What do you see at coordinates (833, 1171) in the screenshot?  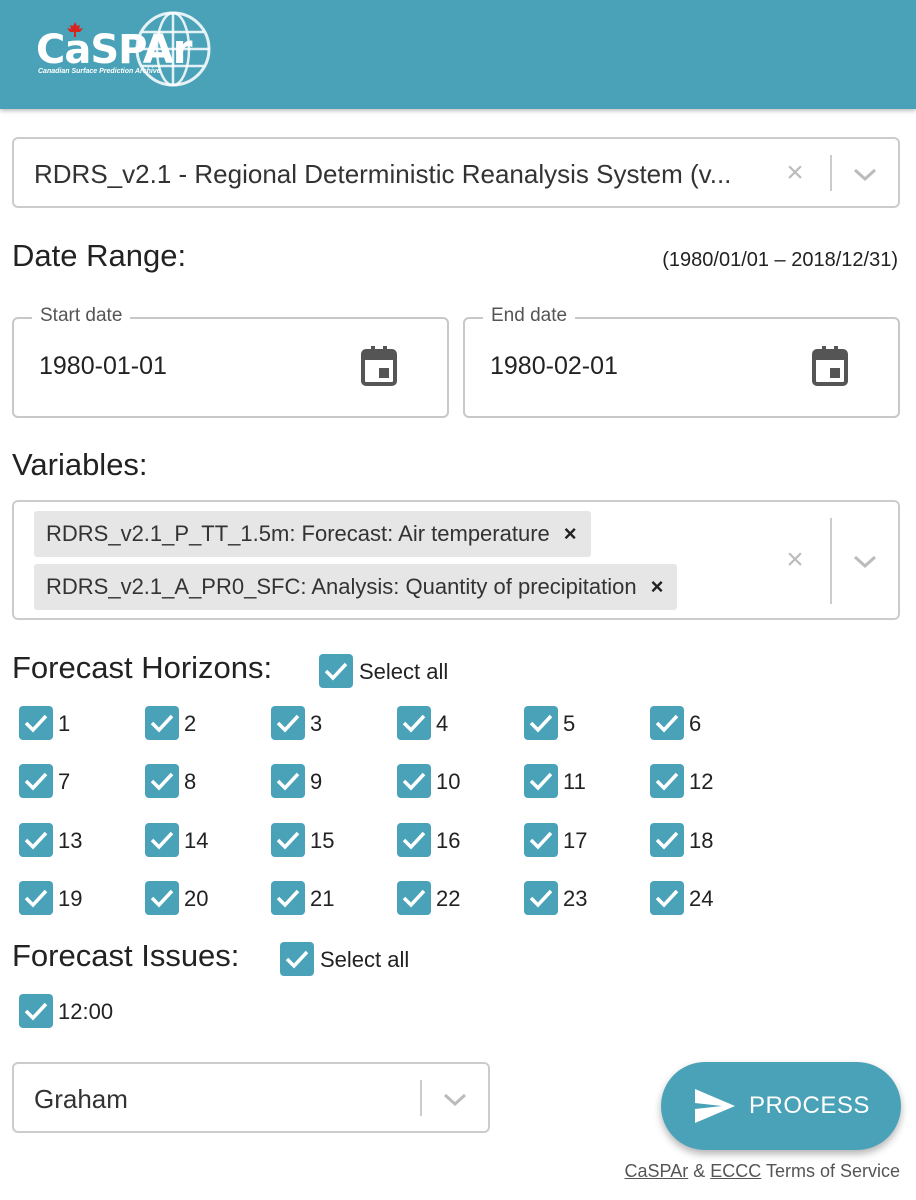 I see `terms-of-service-text: Terms of Service` at bounding box center [833, 1171].